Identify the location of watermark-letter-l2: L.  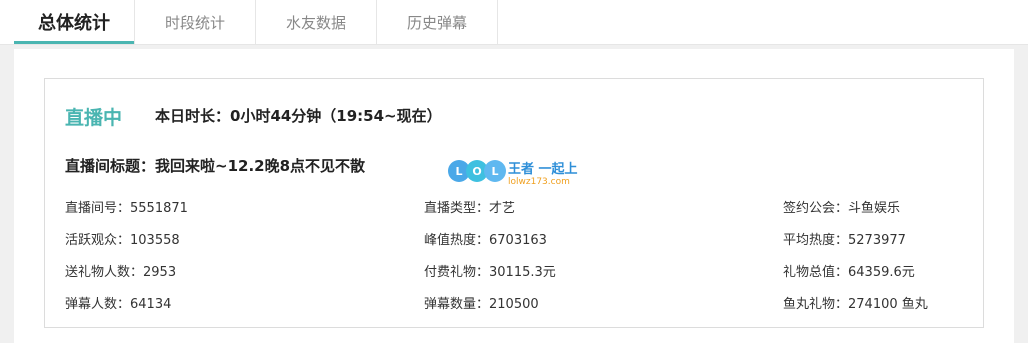
(495, 171).